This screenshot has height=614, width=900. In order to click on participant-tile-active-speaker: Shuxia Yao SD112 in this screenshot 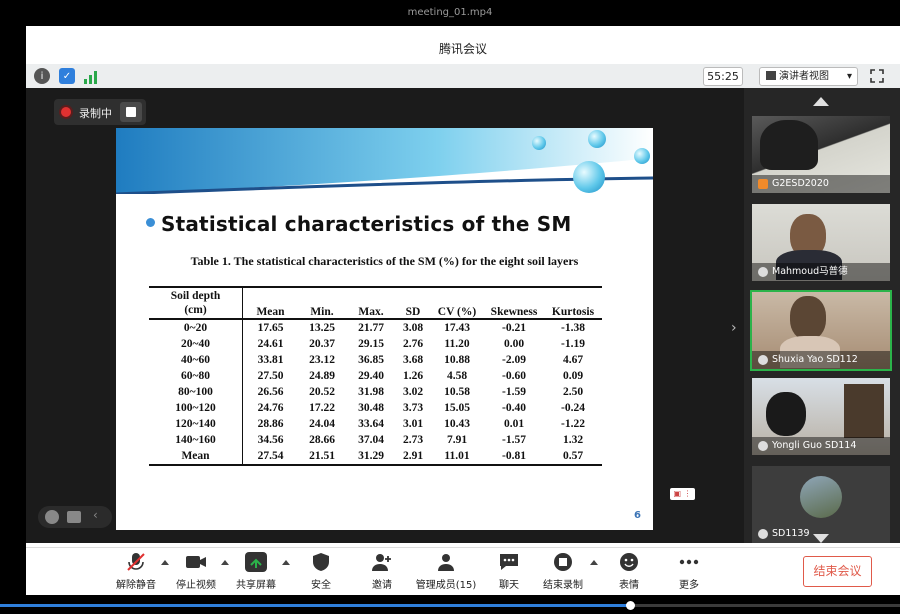, I will do `click(821, 330)`.